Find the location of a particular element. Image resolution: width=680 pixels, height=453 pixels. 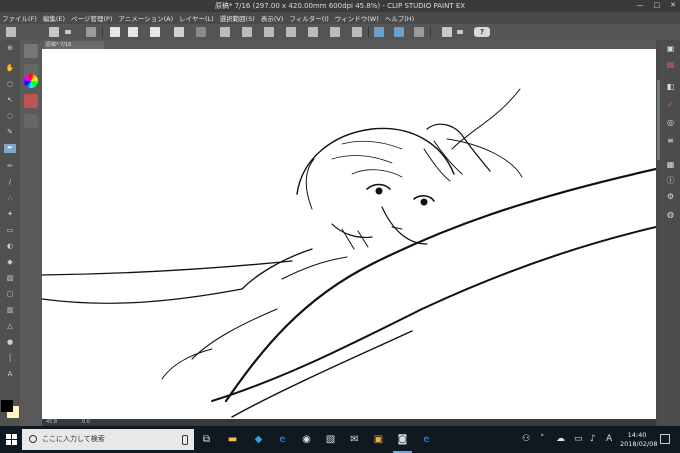

close-button: ✕ is located at coordinates (673, 5).